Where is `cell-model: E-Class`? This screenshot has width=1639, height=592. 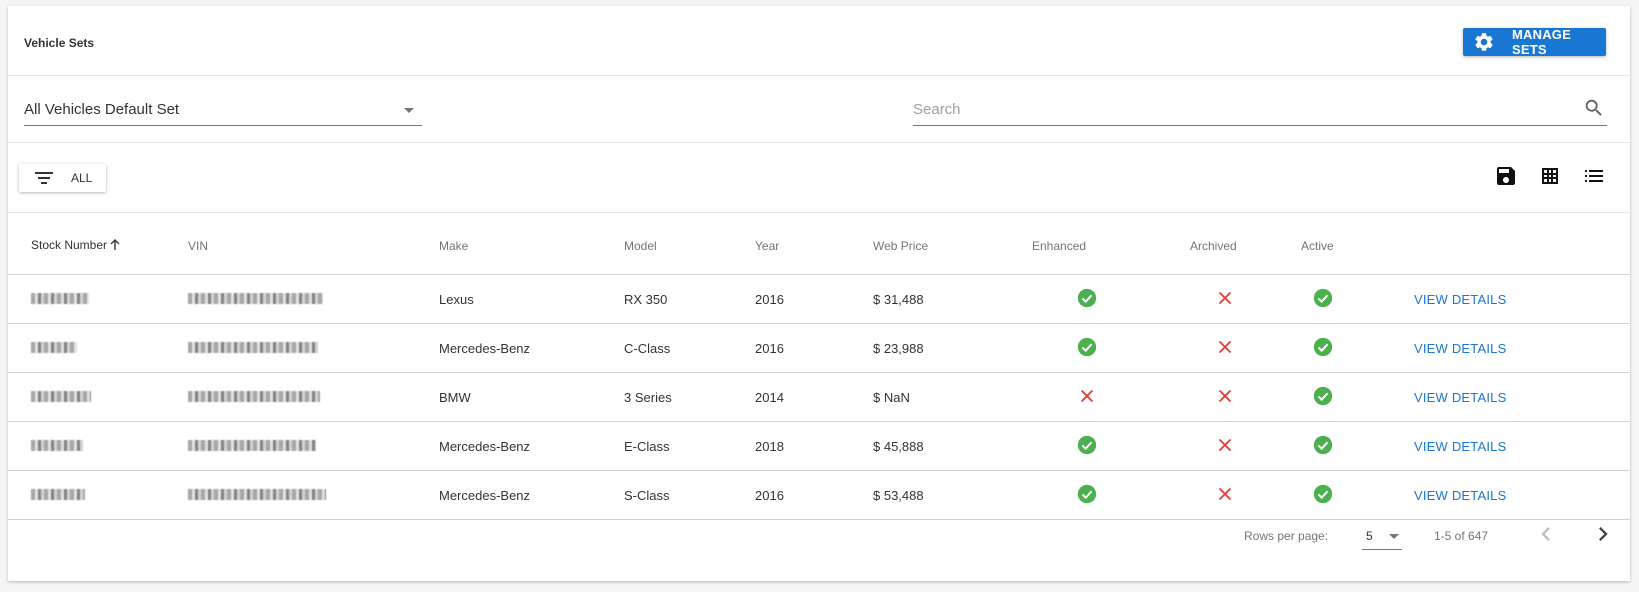 cell-model: E-Class is located at coordinates (689, 446).